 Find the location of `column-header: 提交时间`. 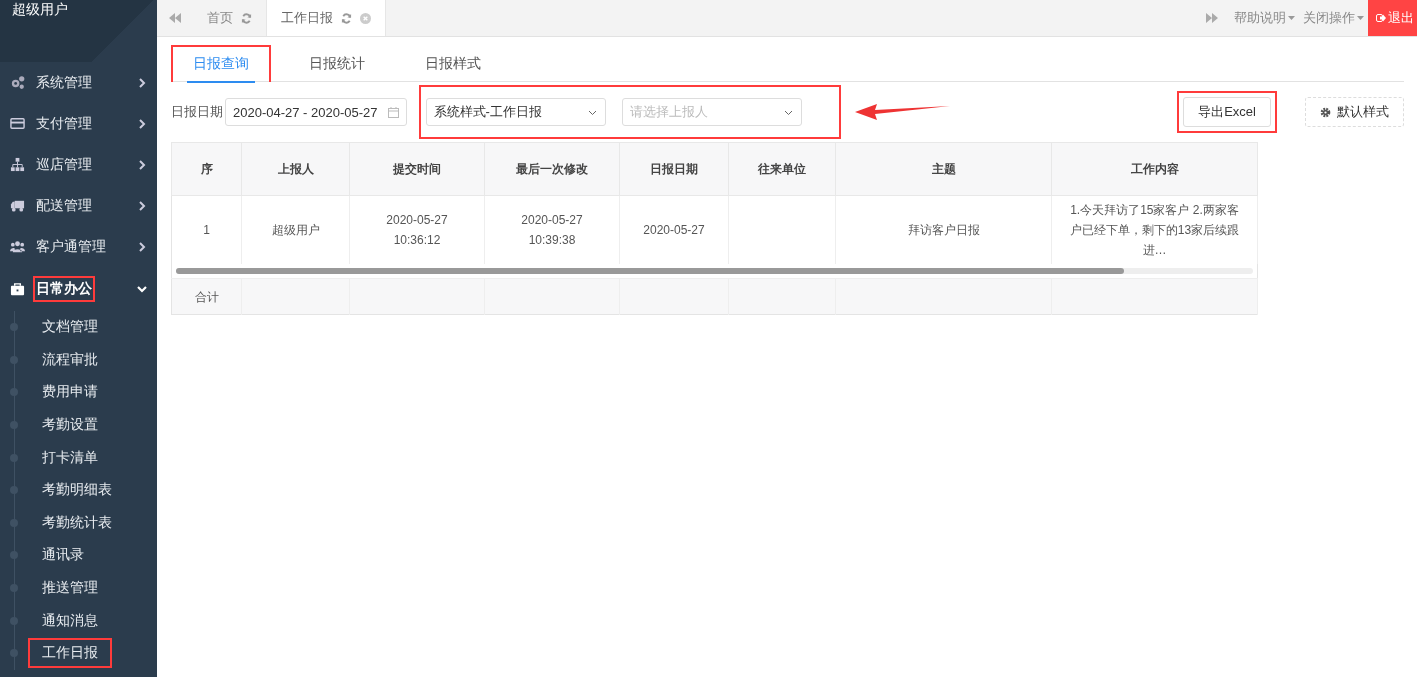

column-header: 提交时间 is located at coordinates (417, 169).